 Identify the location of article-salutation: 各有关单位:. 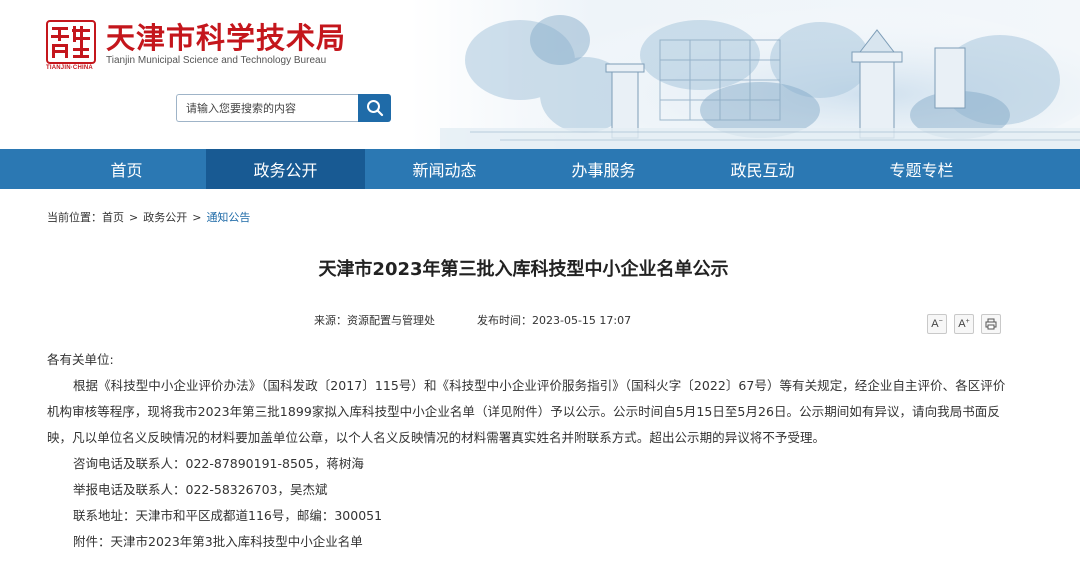
(80, 359).